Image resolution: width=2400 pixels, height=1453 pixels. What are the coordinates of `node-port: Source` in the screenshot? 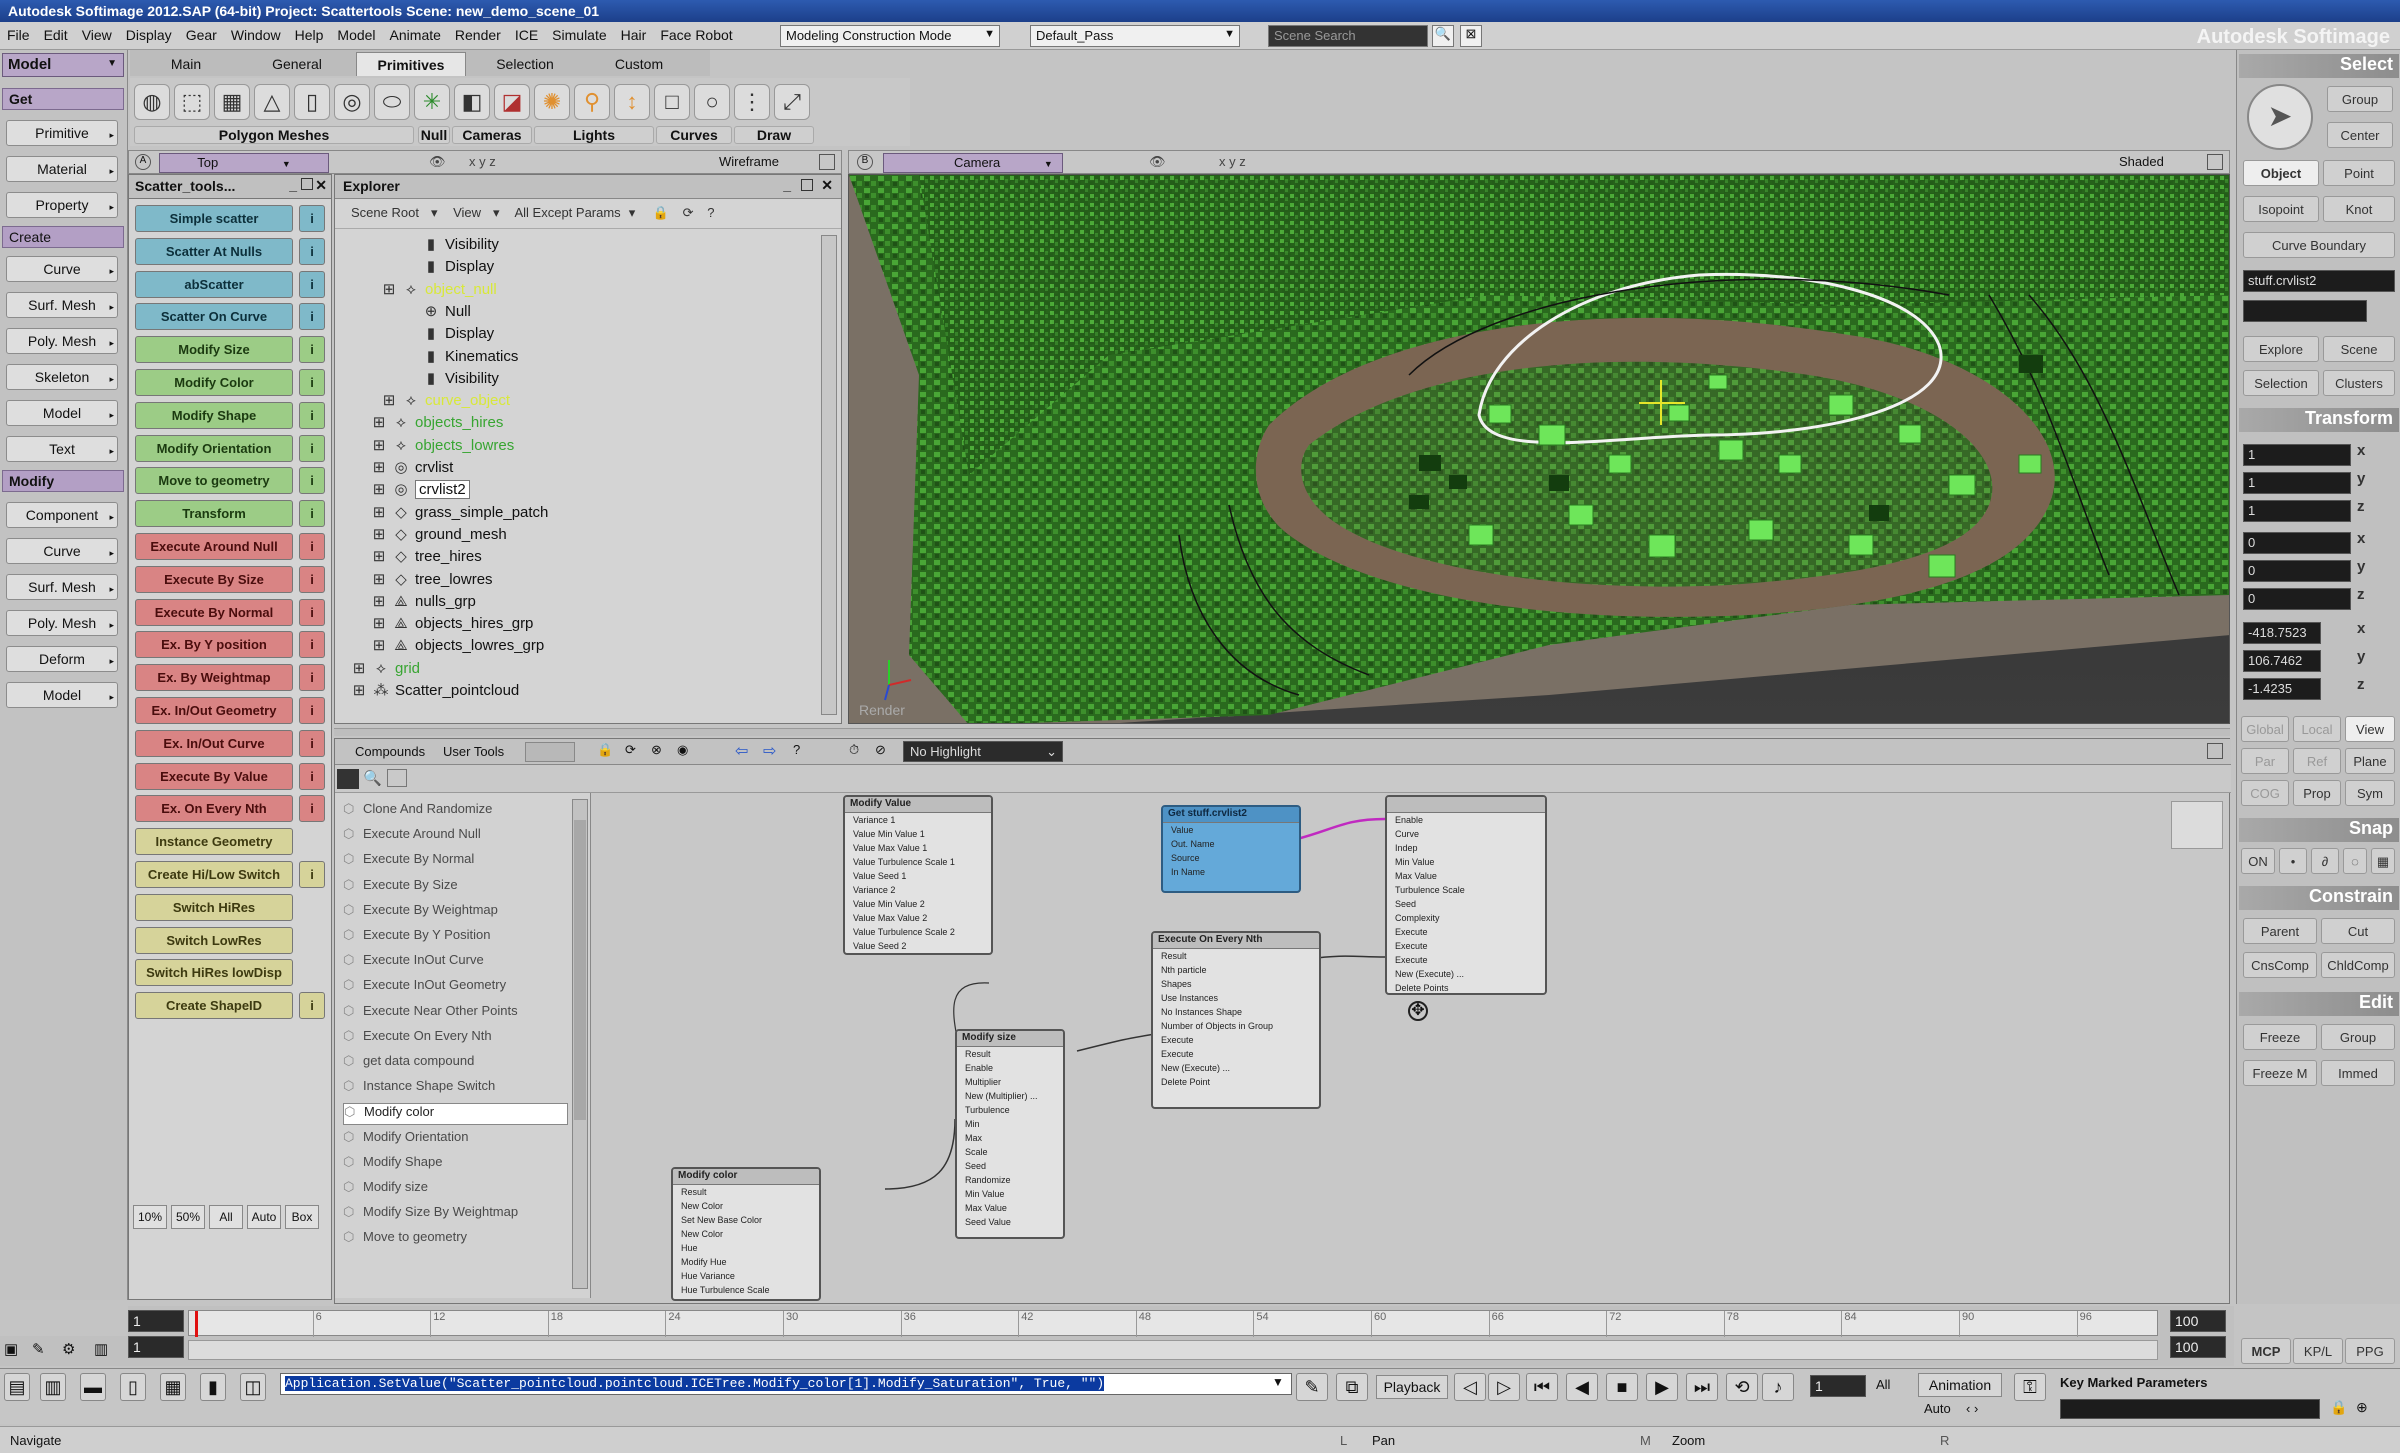 It's located at (1231, 858).